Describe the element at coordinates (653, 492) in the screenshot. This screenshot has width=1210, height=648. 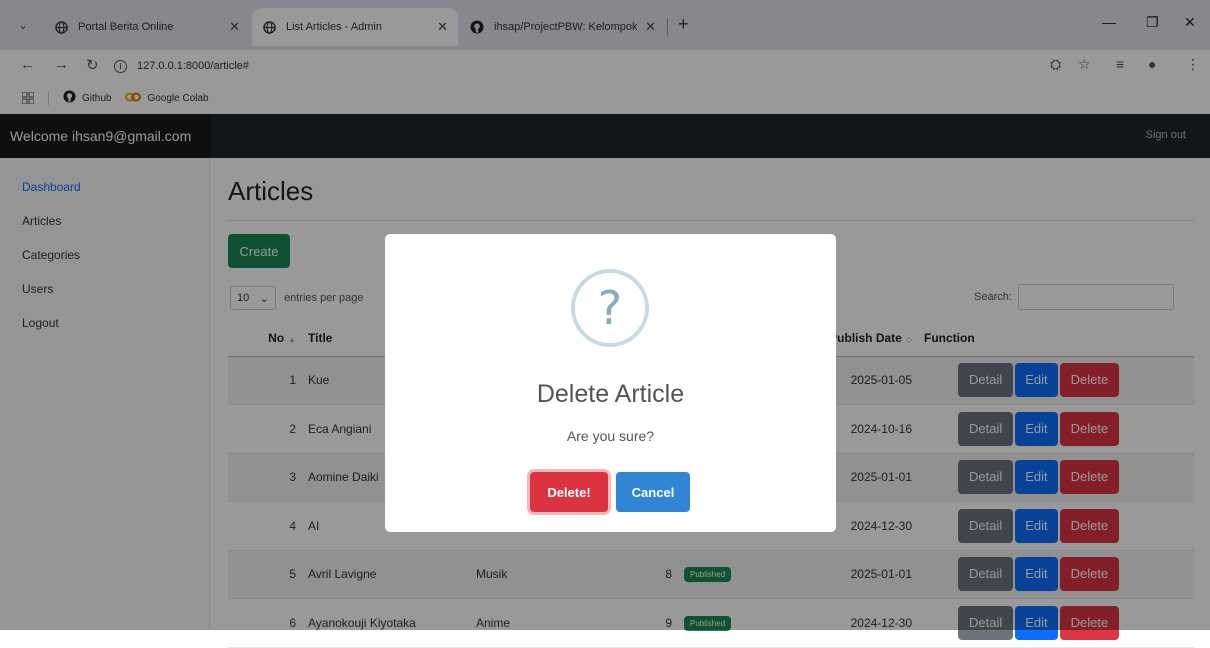
I see `cancel-button: Cancel` at that location.